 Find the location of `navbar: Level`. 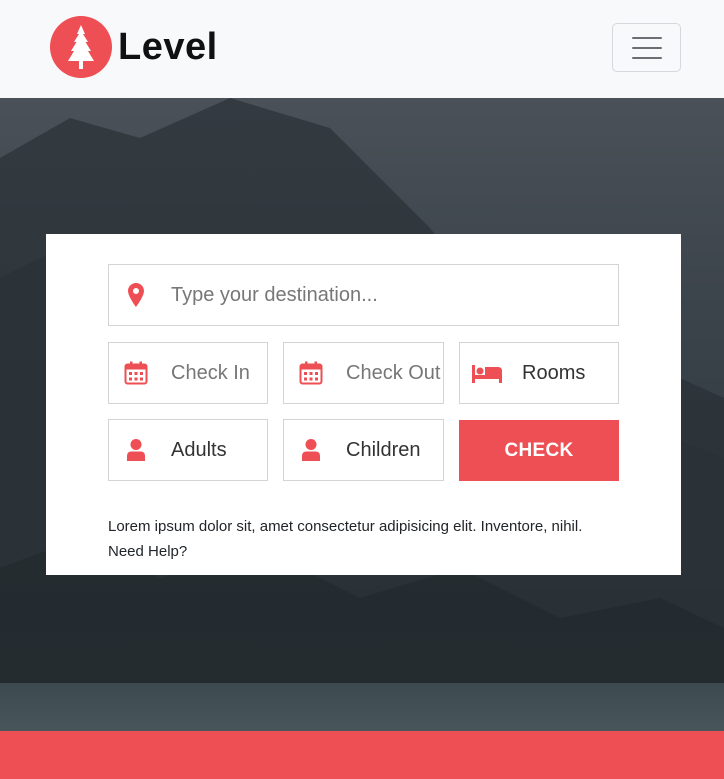

navbar: Level is located at coordinates (362, 49).